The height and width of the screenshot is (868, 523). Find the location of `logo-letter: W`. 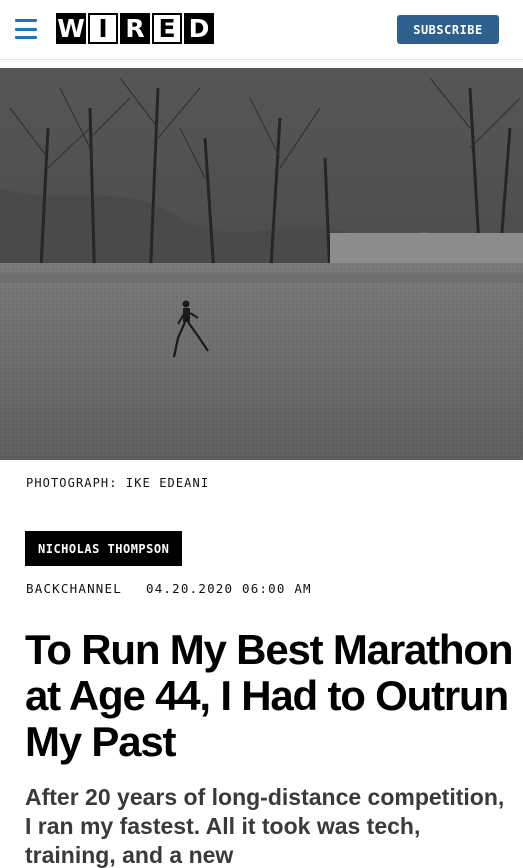

logo-letter: W is located at coordinates (71, 28).